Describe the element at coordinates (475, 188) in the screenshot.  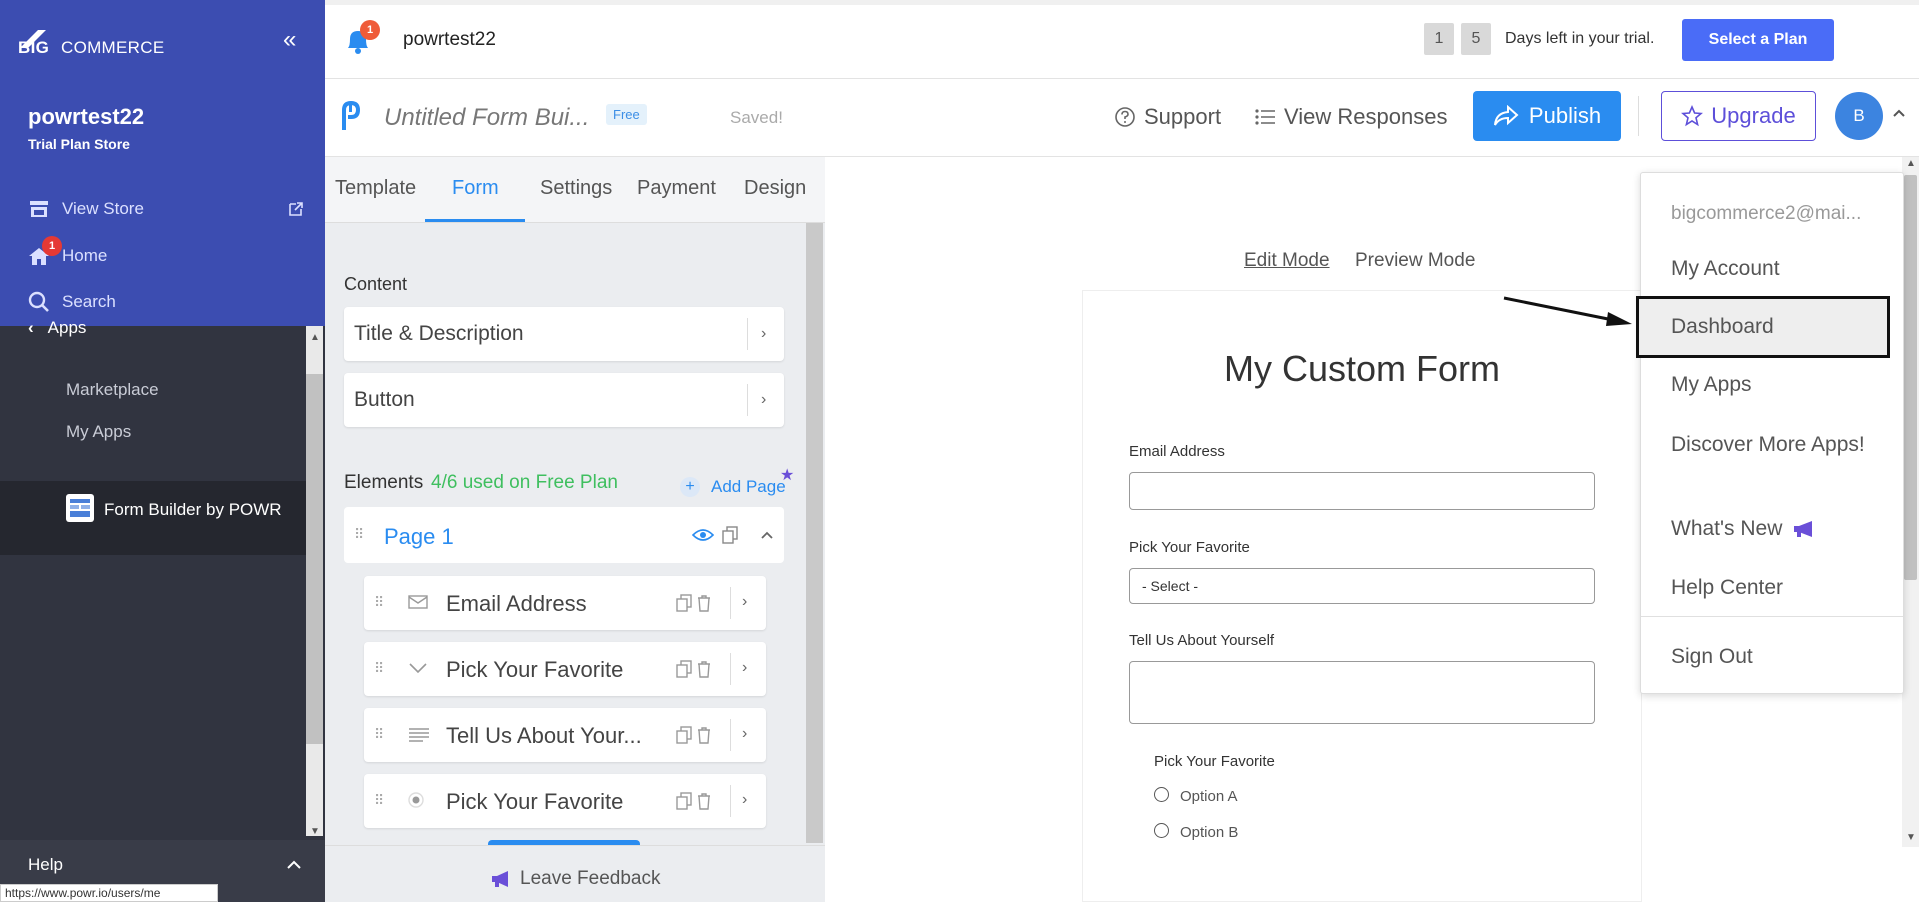
I see `tab-form: Form` at that location.